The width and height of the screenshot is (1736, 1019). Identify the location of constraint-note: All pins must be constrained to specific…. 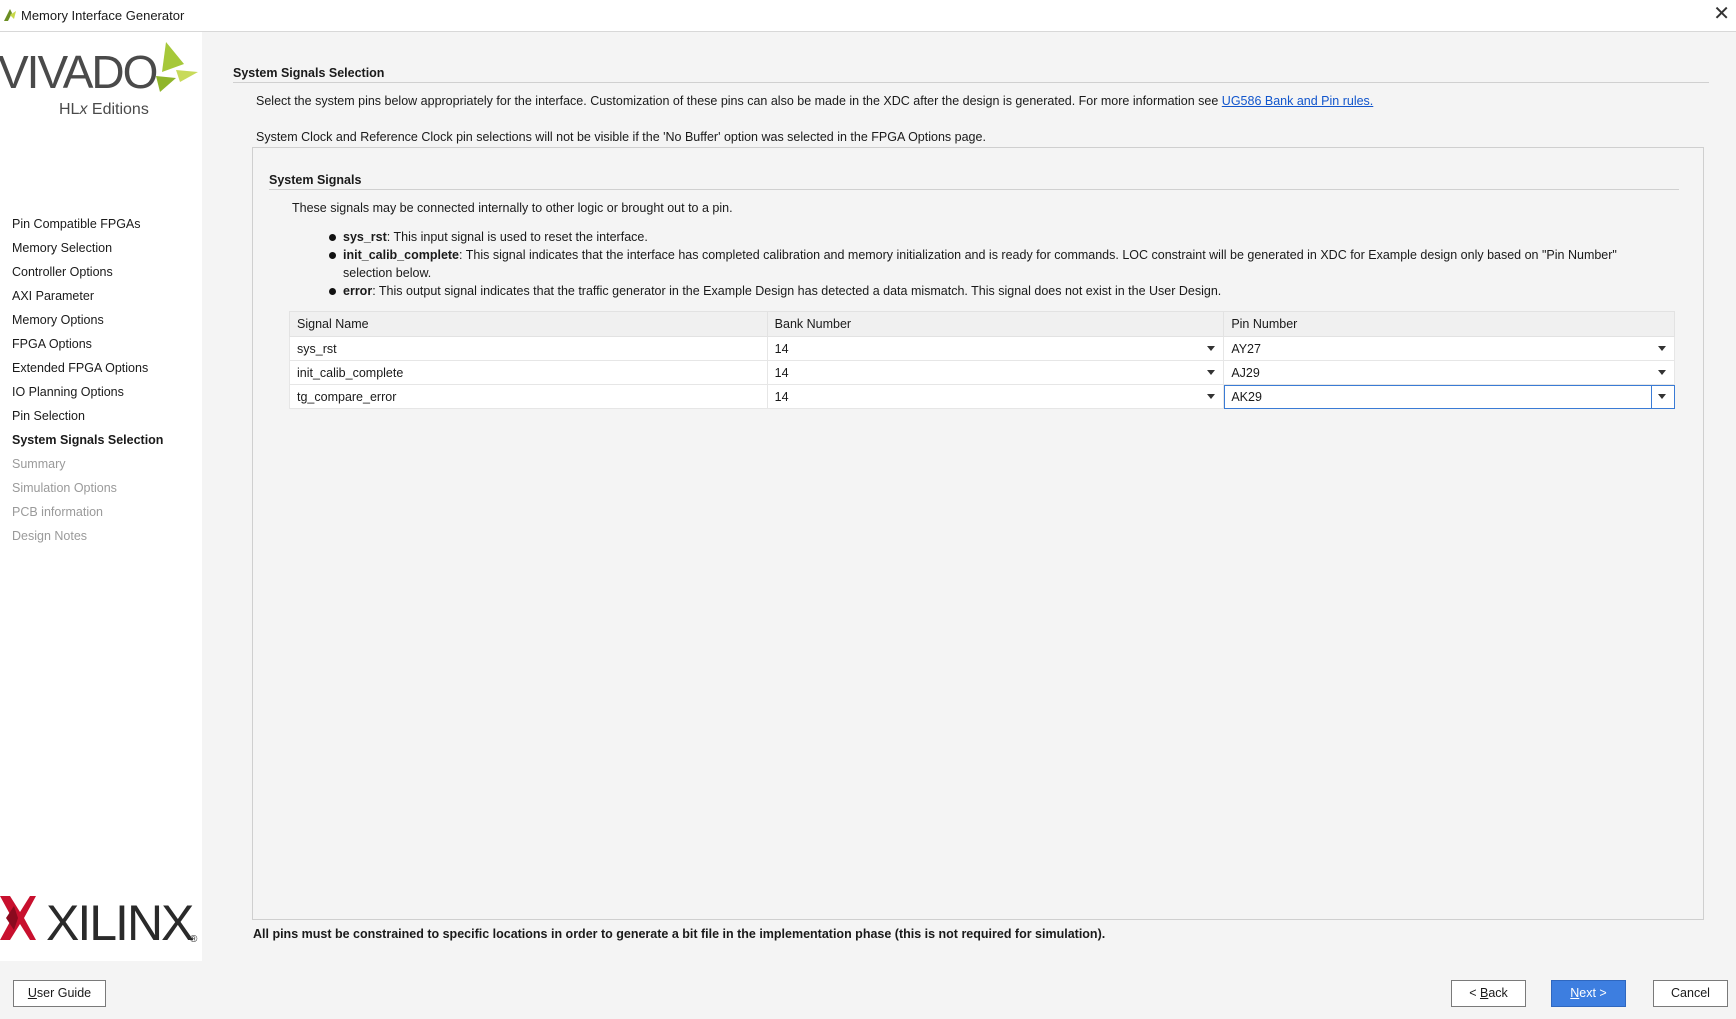
(679, 934).